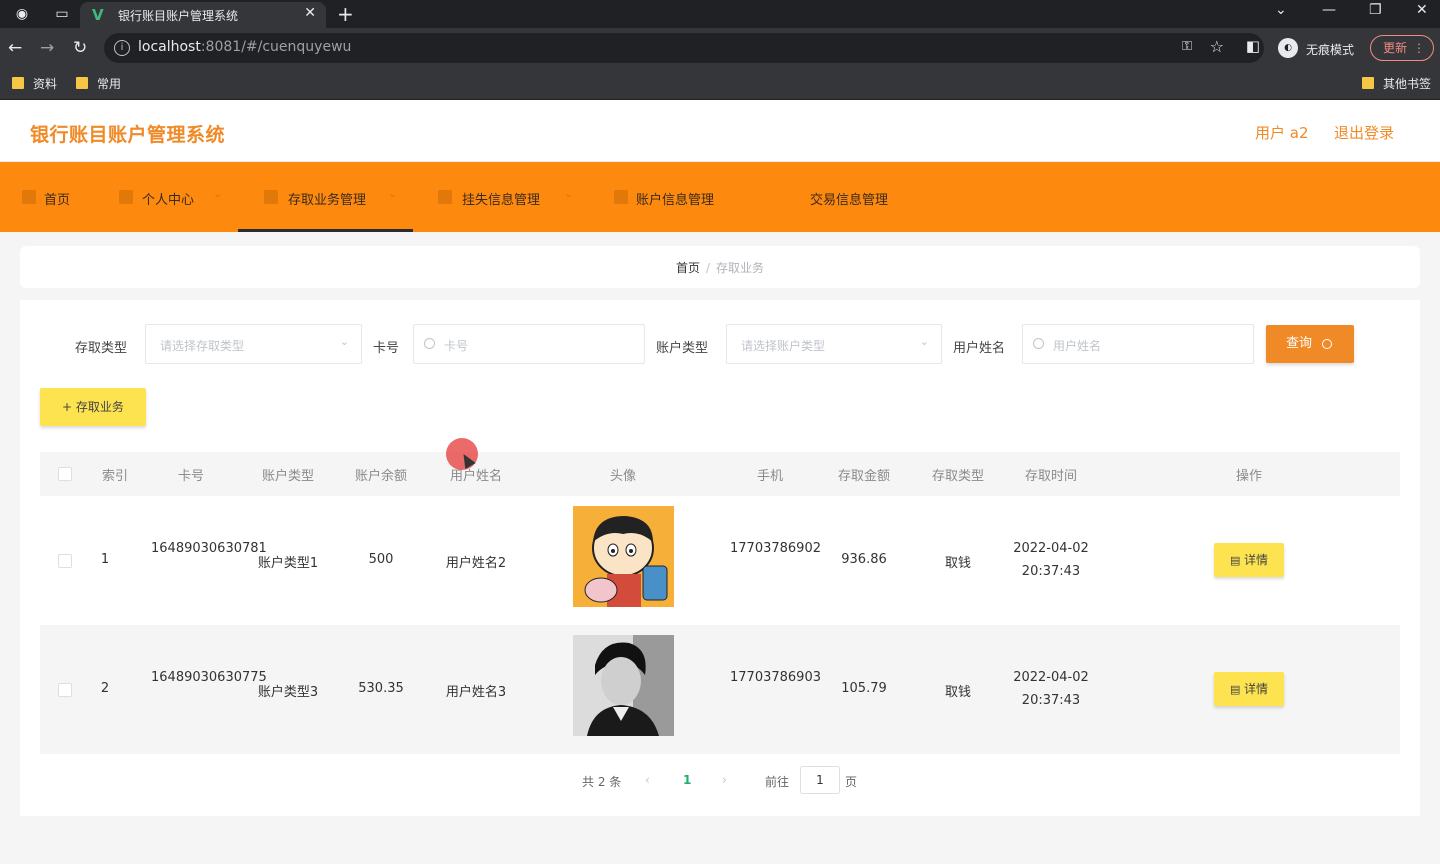 The height and width of the screenshot is (864, 1440). I want to click on browser-tab: V 银行账目账户管理系统 ✕, so click(203, 15).